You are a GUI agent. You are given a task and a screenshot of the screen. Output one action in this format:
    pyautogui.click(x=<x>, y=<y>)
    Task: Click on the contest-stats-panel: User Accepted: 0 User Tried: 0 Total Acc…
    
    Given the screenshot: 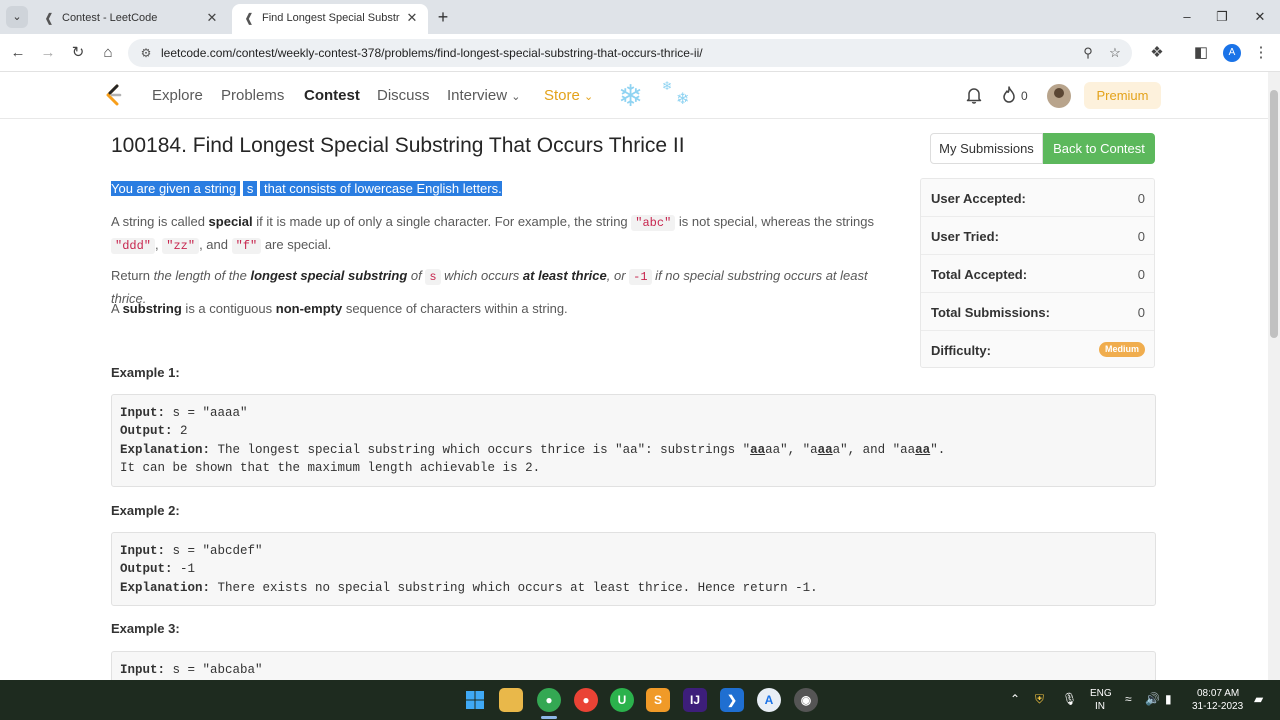 What is the action you would take?
    pyautogui.click(x=1037, y=273)
    